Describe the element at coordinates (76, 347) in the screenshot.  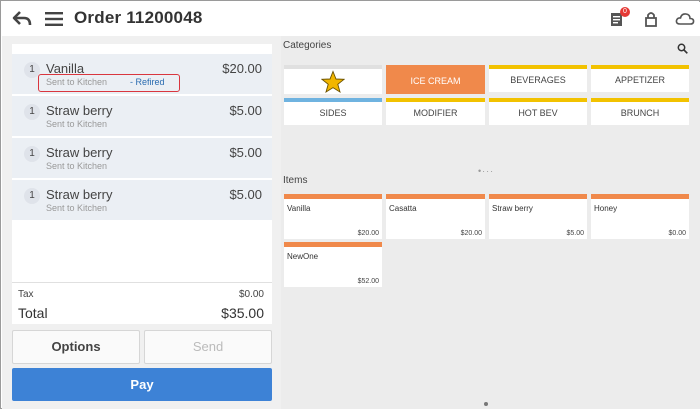
I see `options-button: Options` at that location.